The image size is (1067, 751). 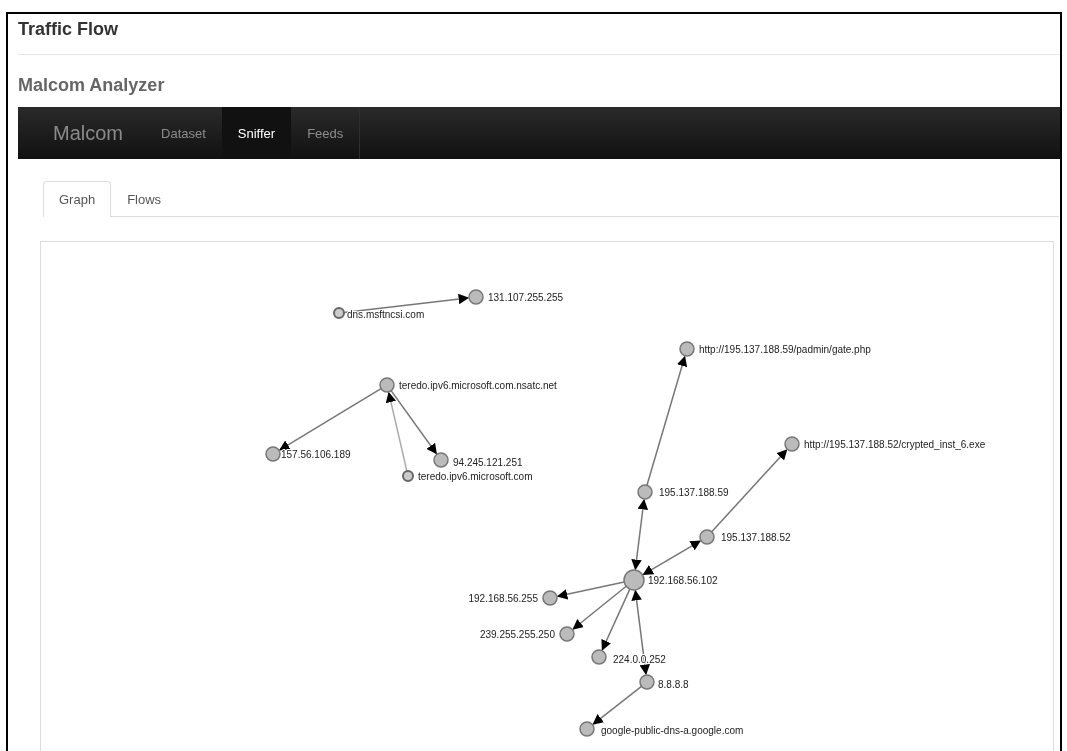 What do you see at coordinates (144, 199) in the screenshot?
I see `tab: Flows` at bounding box center [144, 199].